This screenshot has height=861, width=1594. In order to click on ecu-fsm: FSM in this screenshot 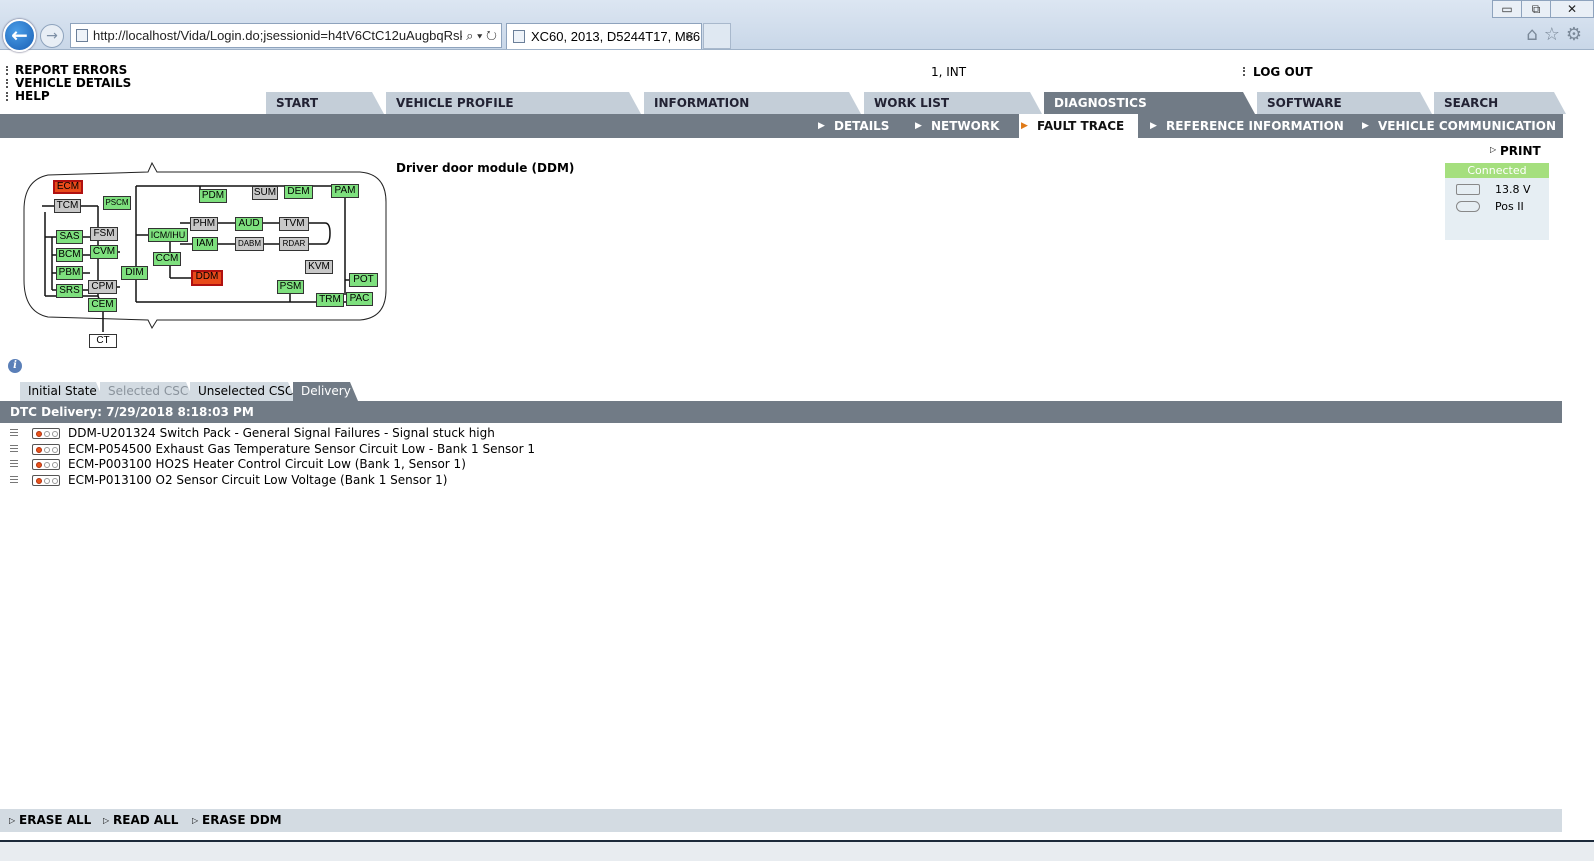, I will do `click(104, 234)`.